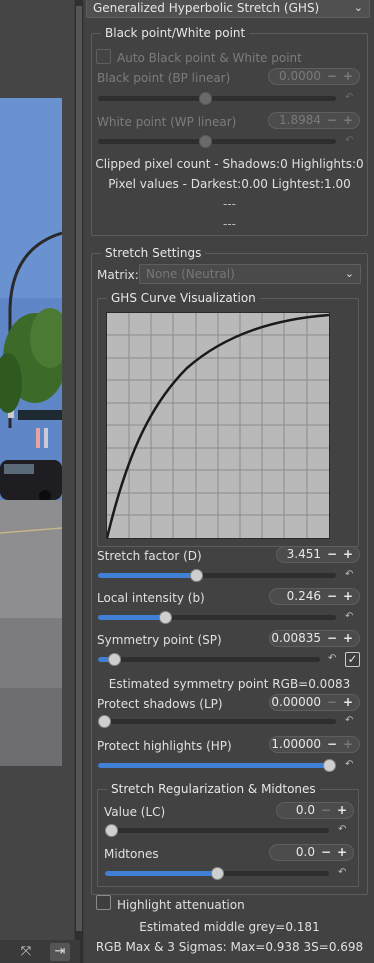 This screenshot has height=963, width=374. What do you see at coordinates (31, 432) in the screenshot?
I see `preview-image` at bounding box center [31, 432].